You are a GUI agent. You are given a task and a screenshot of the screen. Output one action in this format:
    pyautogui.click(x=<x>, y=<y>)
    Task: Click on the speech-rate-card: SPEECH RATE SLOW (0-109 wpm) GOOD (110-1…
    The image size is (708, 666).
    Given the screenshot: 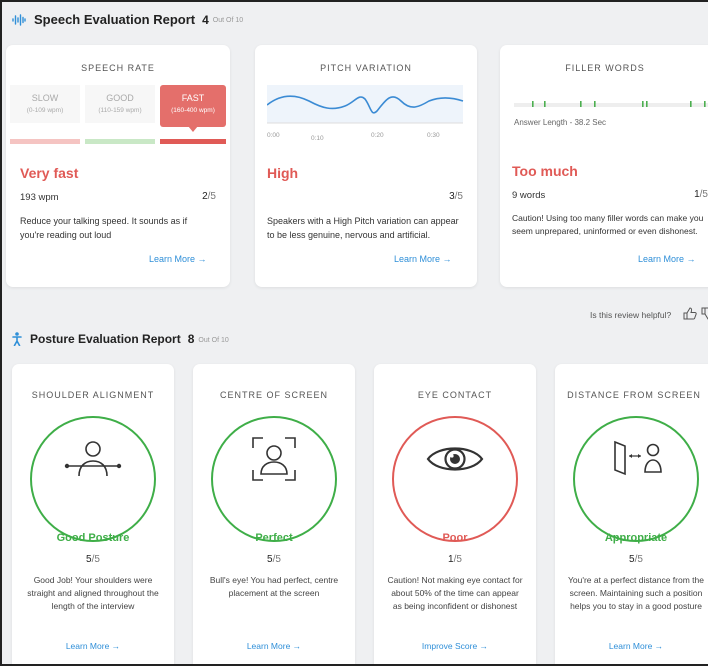 What is the action you would take?
    pyautogui.click(x=118, y=166)
    